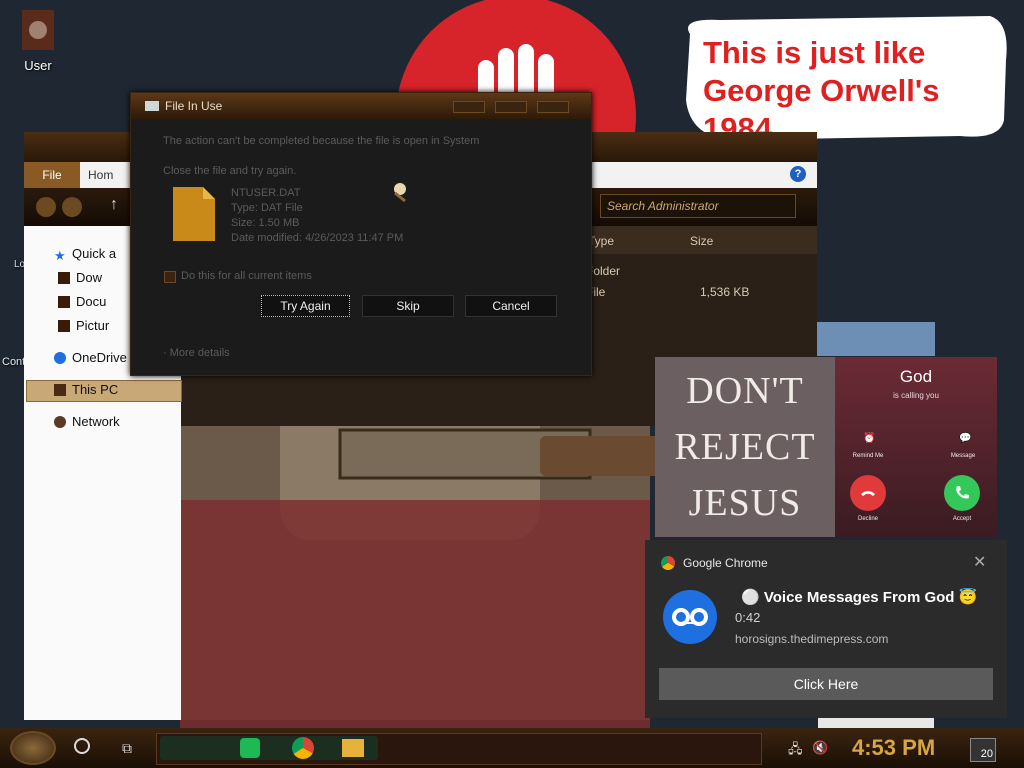 This screenshot has height=768, width=1024. Describe the element at coordinates (408, 306) in the screenshot. I see `skip-button: Skip` at that location.